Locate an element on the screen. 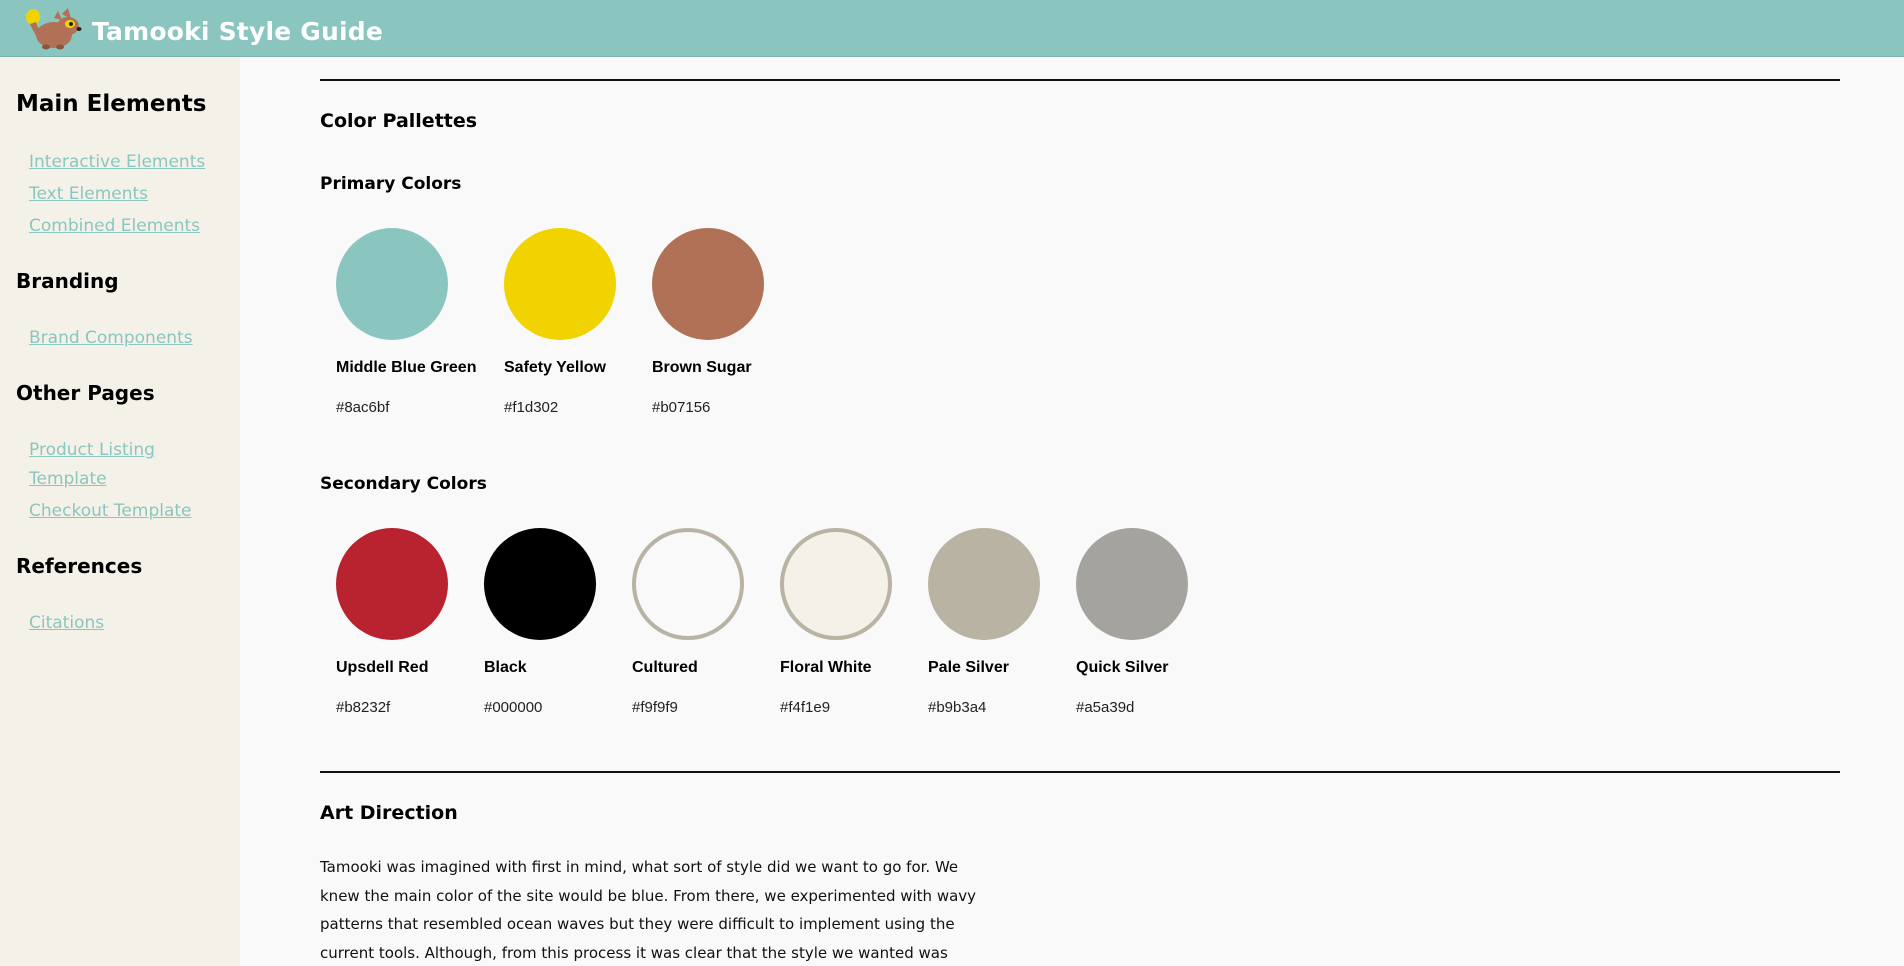 The height and width of the screenshot is (966, 1904). nav-link-combined-elements: Combined Elements is located at coordinates (114, 226).